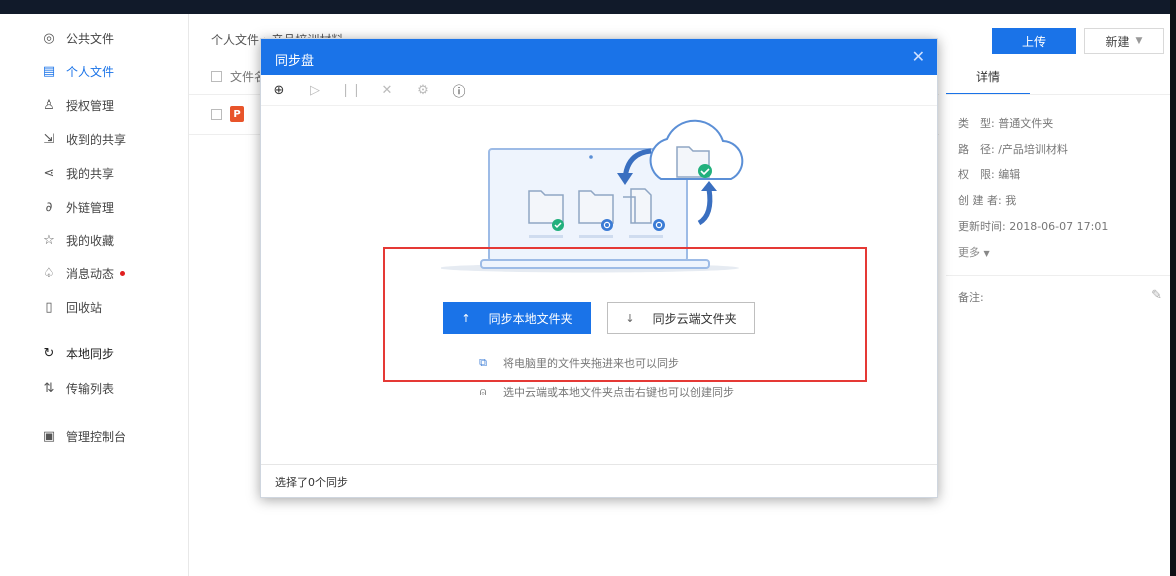 Image resolution: width=1176 pixels, height=576 pixels. I want to click on row-checkbox, so click(216, 114).